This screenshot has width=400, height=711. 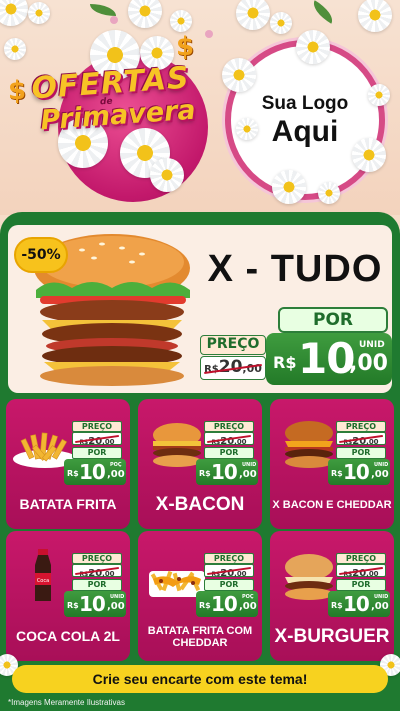 I want to click on product-name: X BACON E CHEDDAR, so click(x=332, y=505).